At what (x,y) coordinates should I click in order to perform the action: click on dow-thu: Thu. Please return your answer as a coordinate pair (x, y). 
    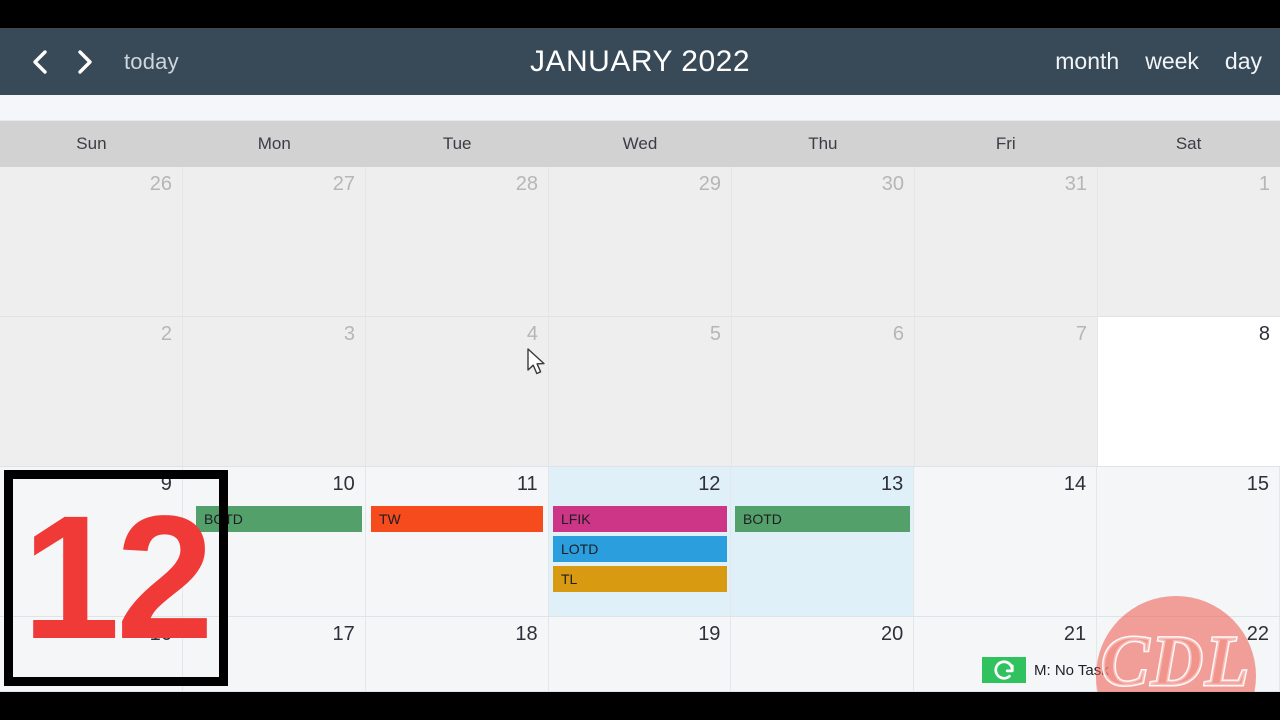
    Looking at the image, I should click on (823, 143).